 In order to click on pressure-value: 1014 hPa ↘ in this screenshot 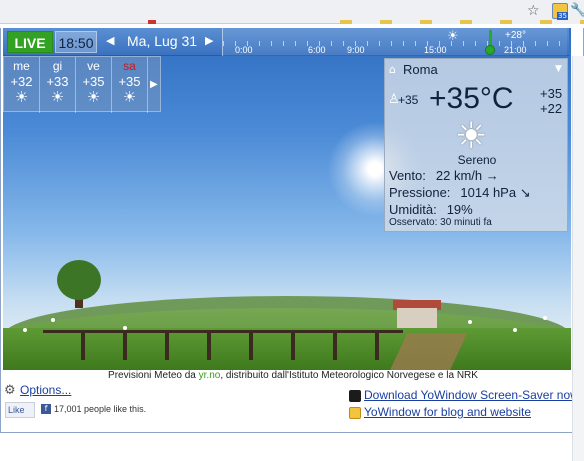, I will do `click(495, 192)`.